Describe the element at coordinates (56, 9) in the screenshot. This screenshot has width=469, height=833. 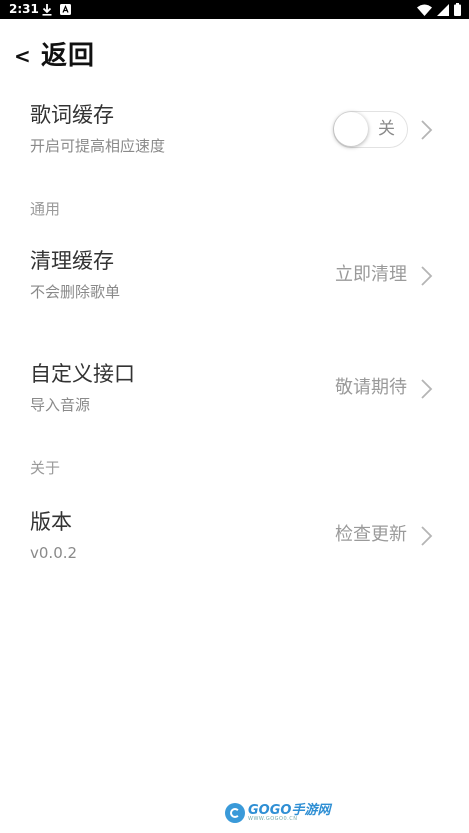
I see `status-icons-left` at that location.